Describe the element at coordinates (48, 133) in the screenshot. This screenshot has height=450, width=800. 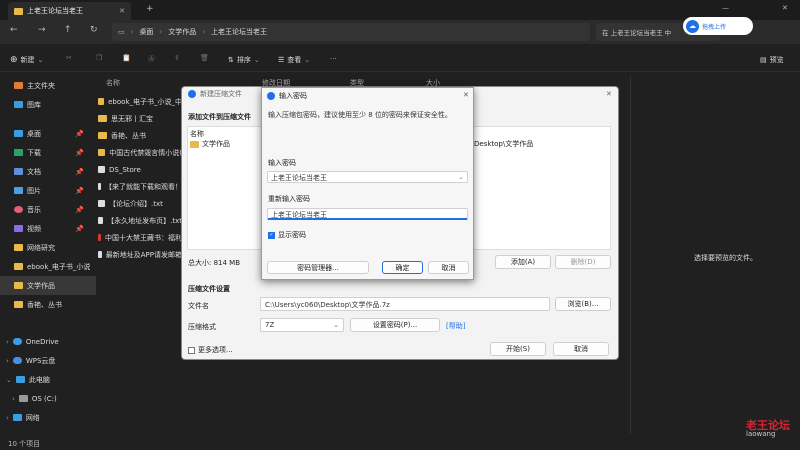
I see `sidebar-item-desktop: 桌面 📌` at that location.